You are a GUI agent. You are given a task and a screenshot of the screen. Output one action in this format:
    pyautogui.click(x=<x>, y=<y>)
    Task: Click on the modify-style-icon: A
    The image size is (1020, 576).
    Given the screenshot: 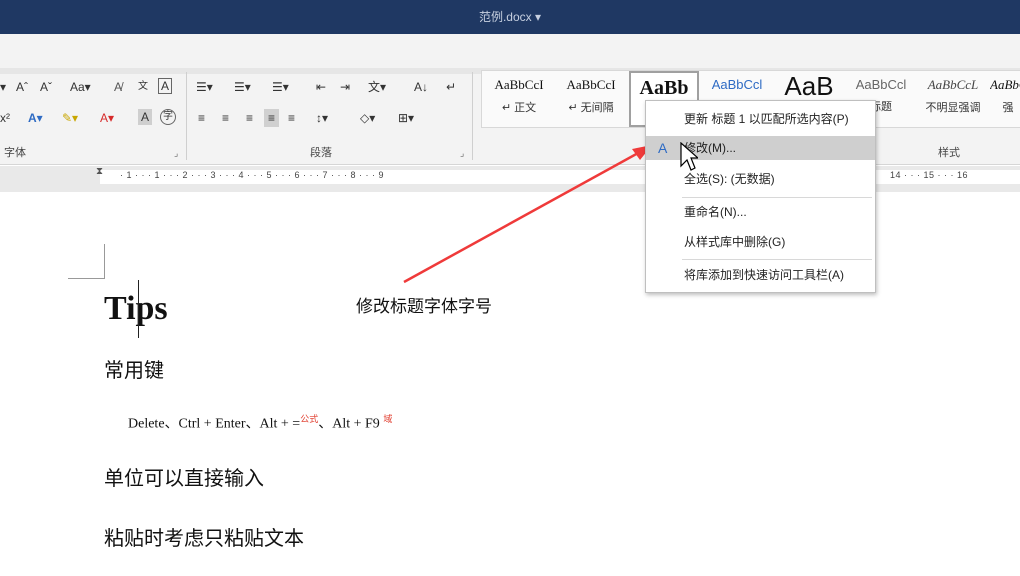 What is the action you would take?
    pyautogui.click(x=663, y=148)
    